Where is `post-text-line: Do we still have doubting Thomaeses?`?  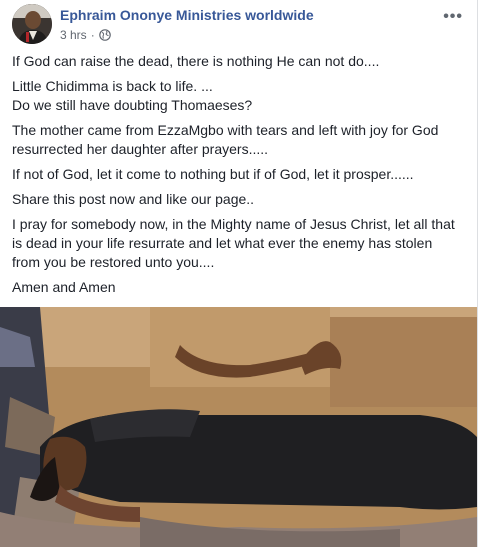 post-text-line: Do we still have doubting Thomaeses? is located at coordinates (132, 105).